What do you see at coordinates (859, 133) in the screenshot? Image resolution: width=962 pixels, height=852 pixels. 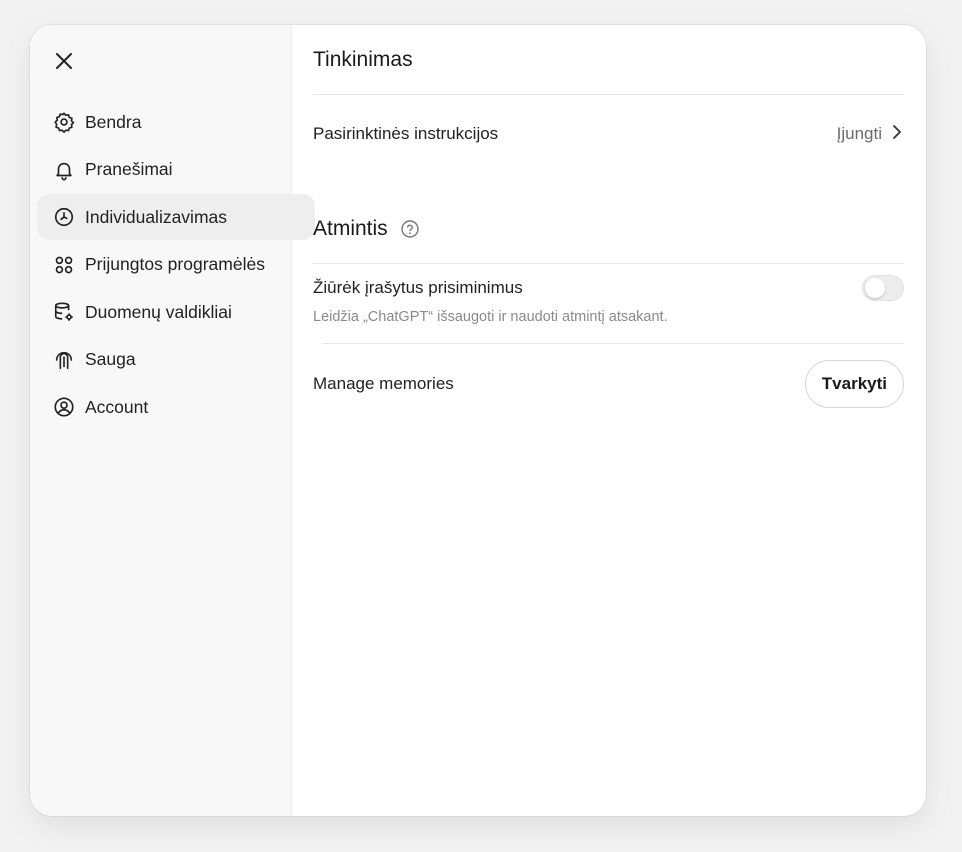 I see `custom-instructions-value: Įjungti` at bounding box center [859, 133].